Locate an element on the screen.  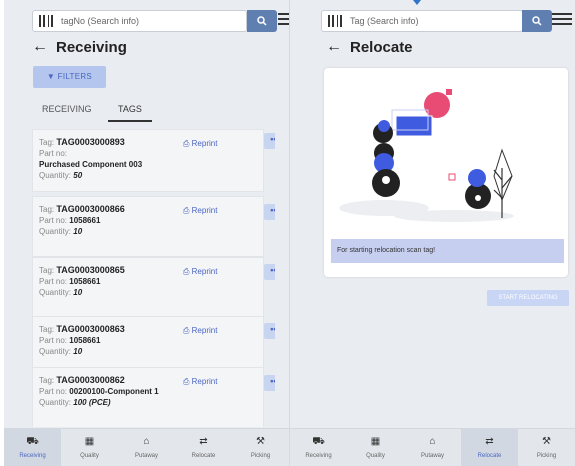
start-relocating-label: START RELOCATING is located at coordinates (528, 298).